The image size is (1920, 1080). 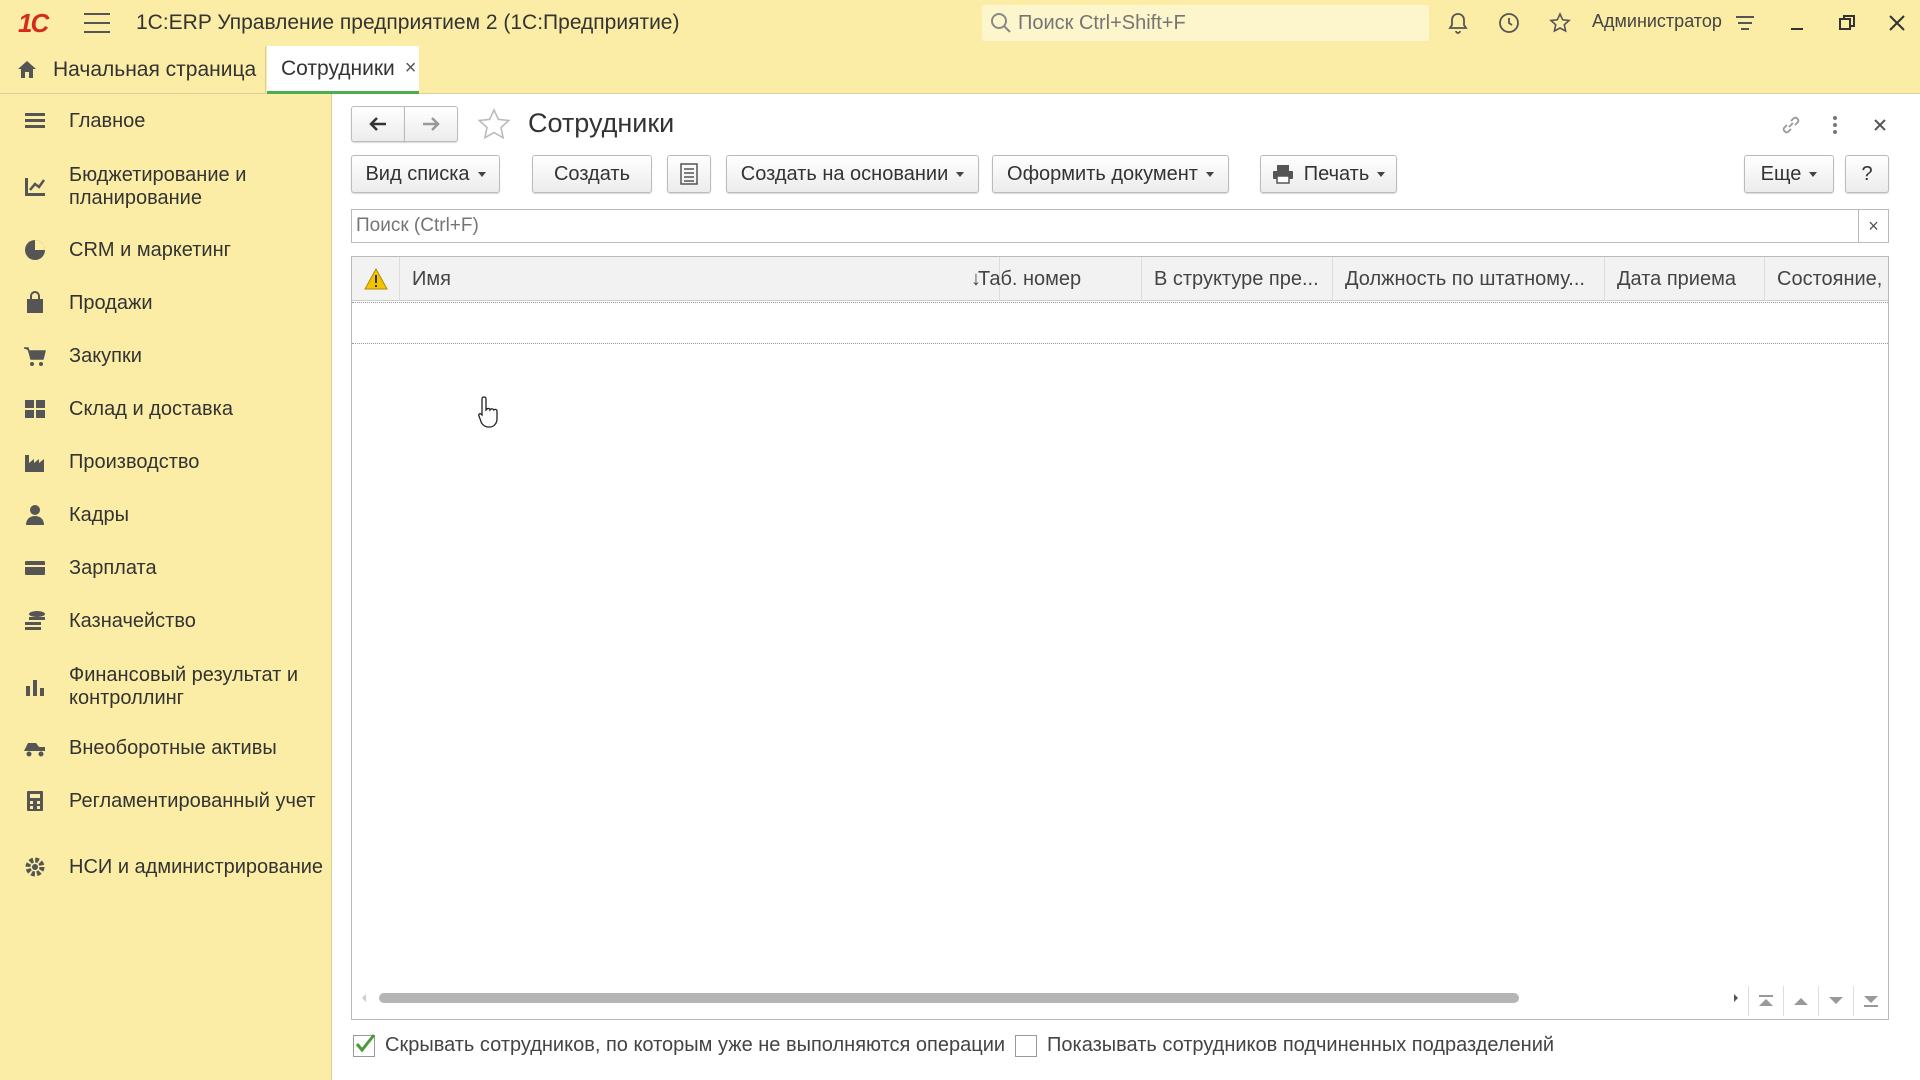 What do you see at coordinates (411, 68) in the screenshot?
I see `tab-close-icon: ×` at bounding box center [411, 68].